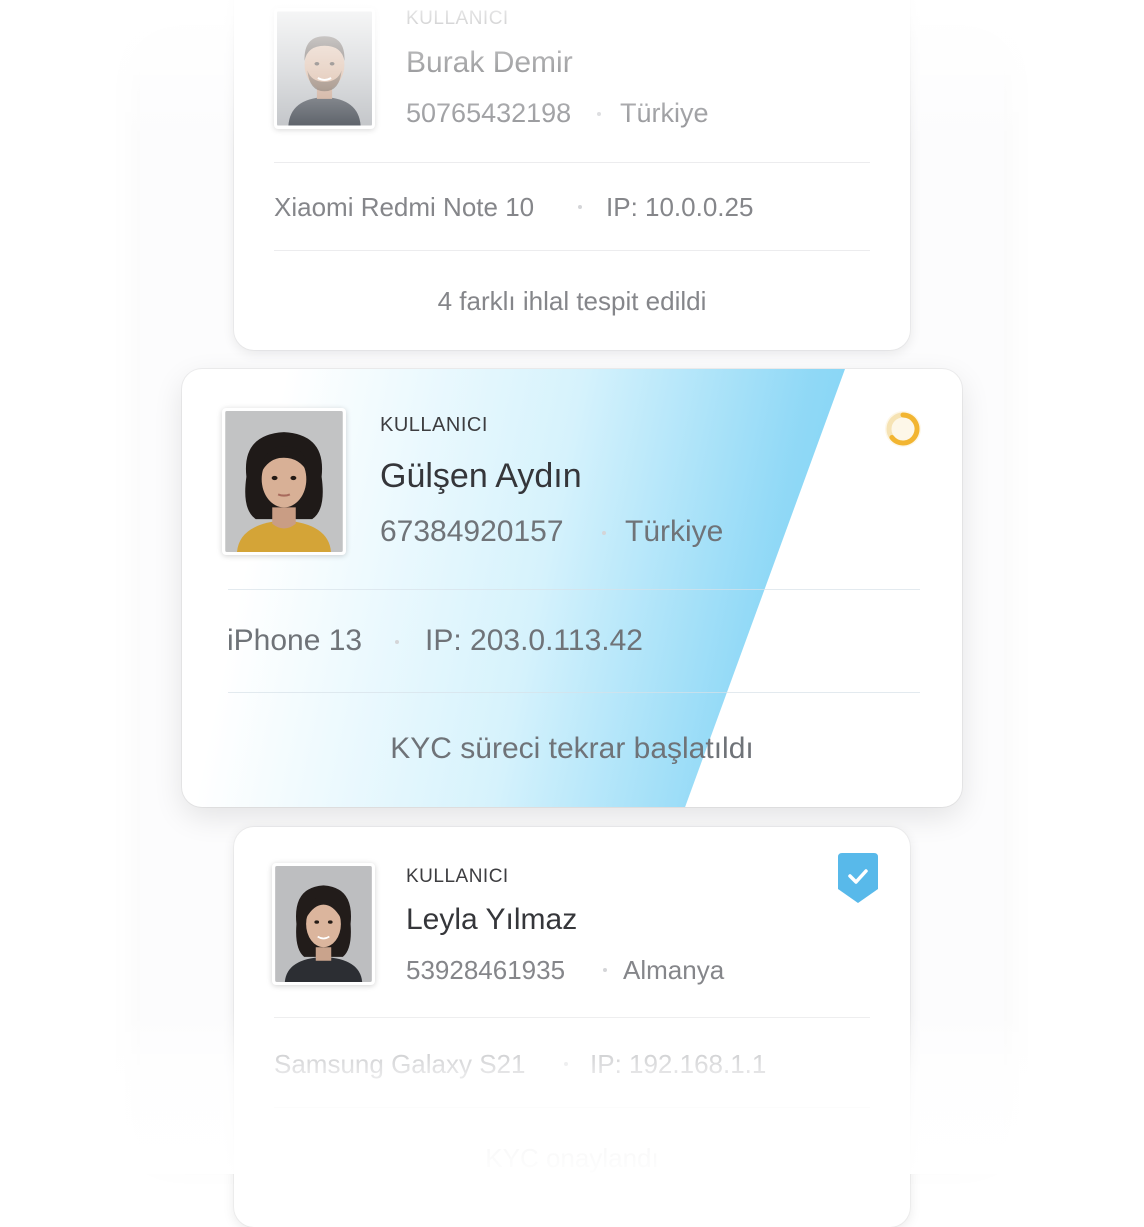  I want to click on user-device: Samsung Galaxy S21, so click(400, 1064).